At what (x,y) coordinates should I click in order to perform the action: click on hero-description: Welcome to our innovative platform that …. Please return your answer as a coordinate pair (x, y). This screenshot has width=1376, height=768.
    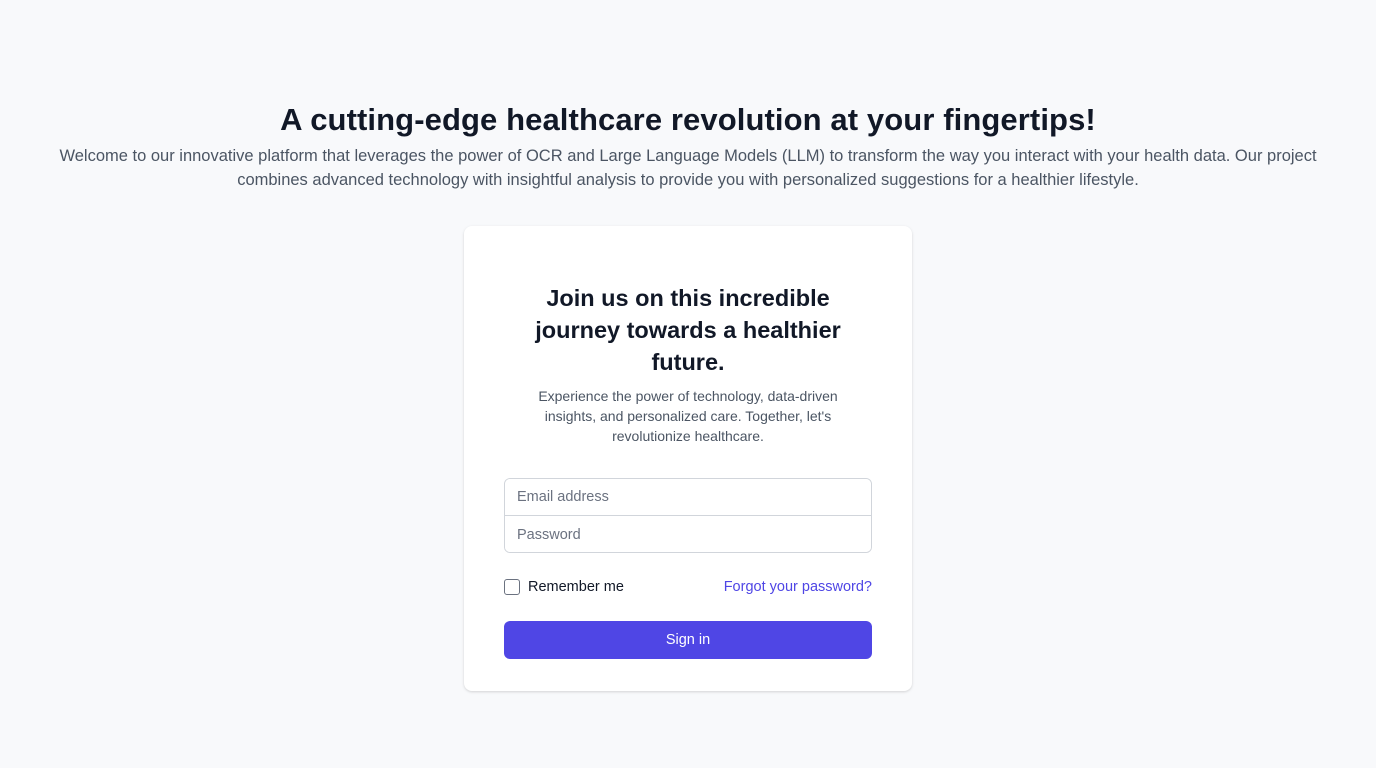
    Looking at the image, I should click on (688, 168).